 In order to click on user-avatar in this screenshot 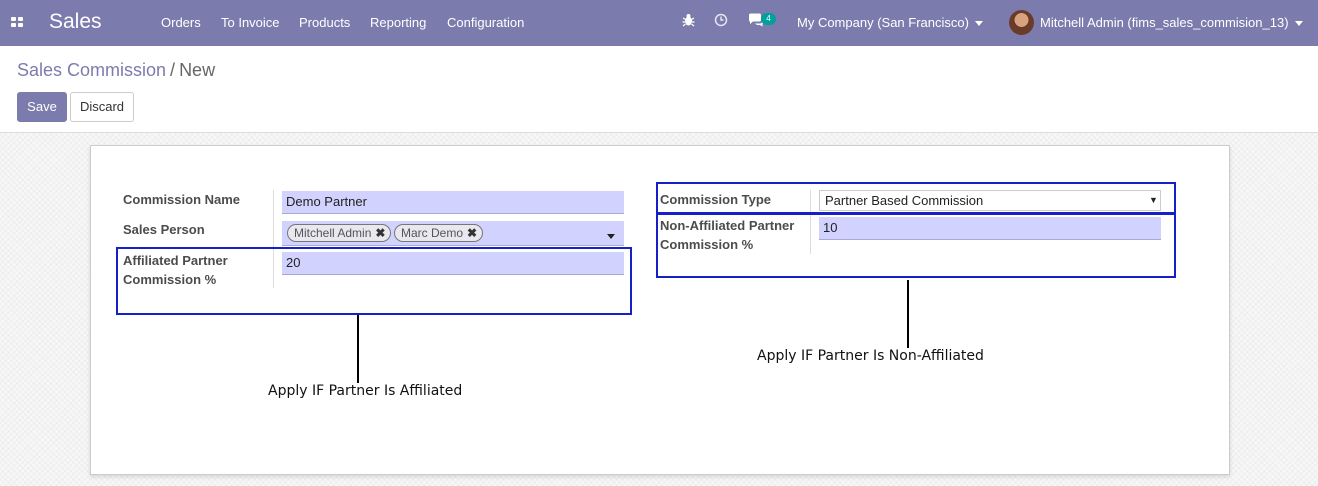, I will do `click(1021, 22)`.